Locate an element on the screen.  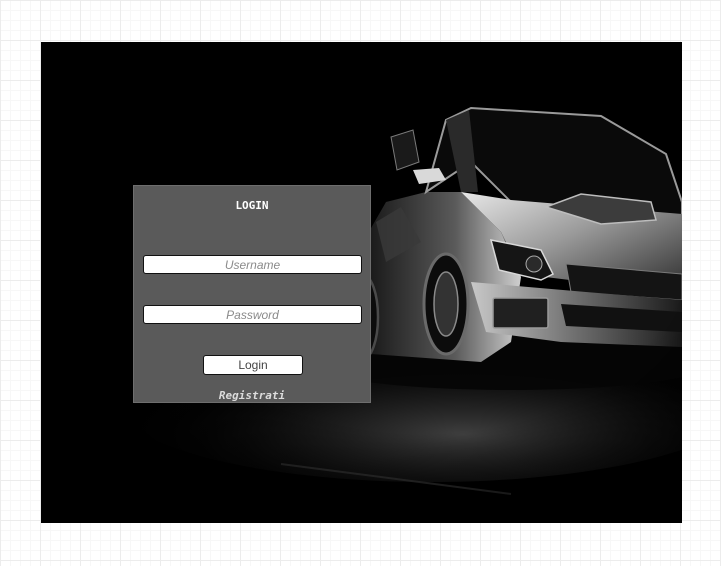
login-button: Login is located at coordinates (253, 365).